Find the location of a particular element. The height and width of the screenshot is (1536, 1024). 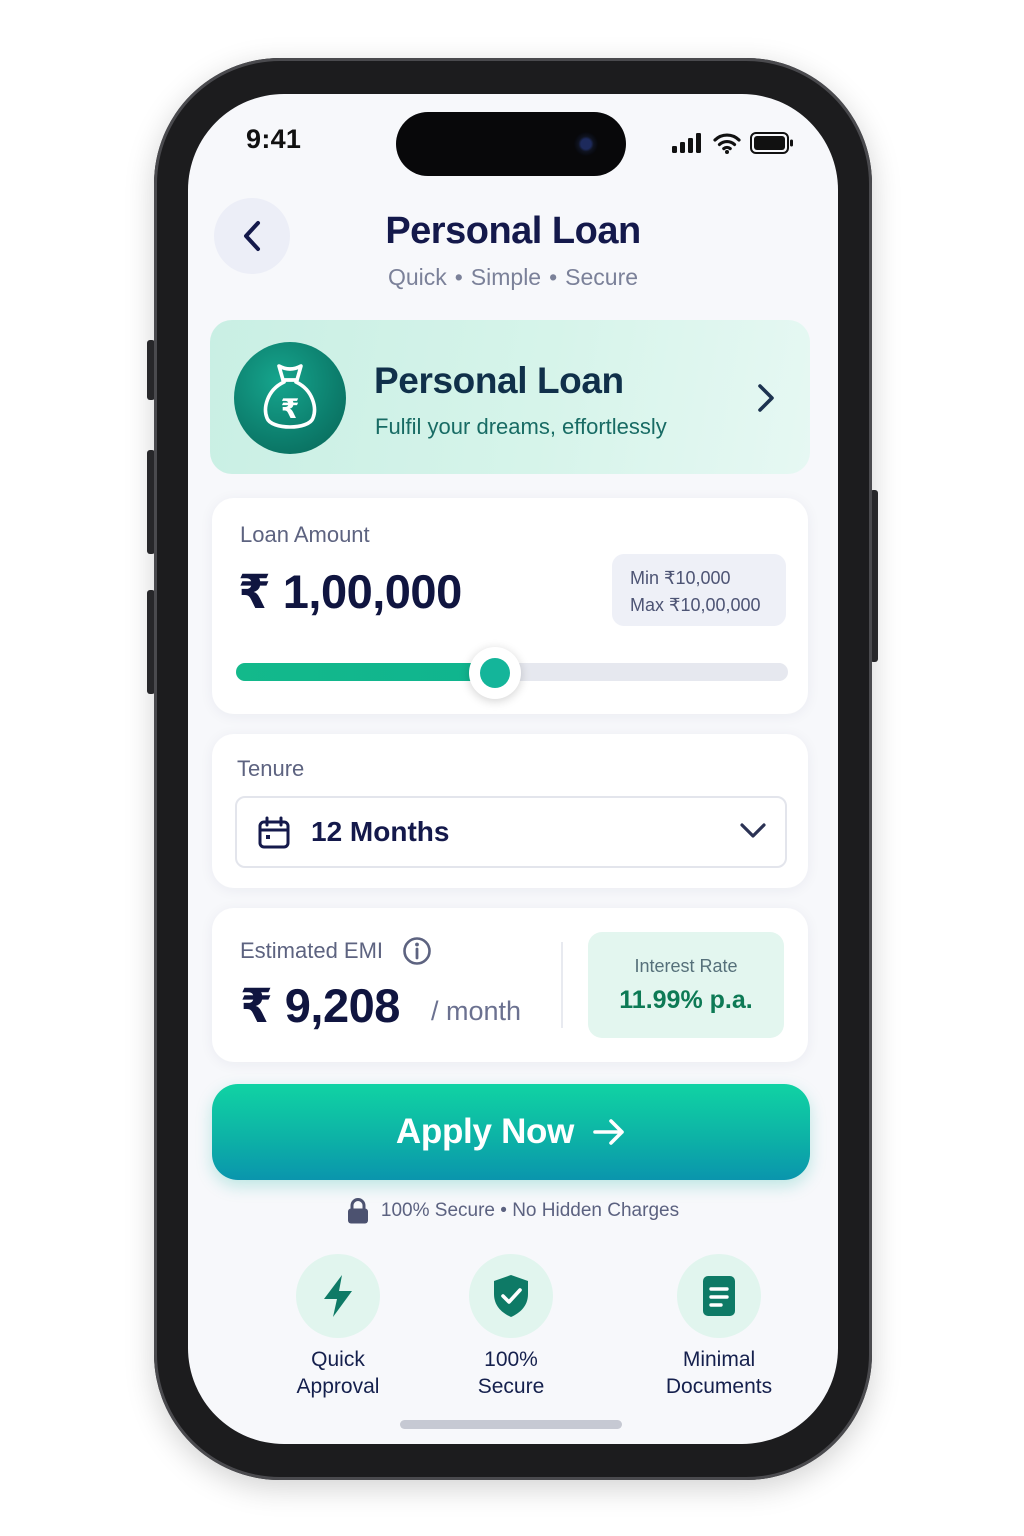

feature-minimal-documents: Minimal Documents is located at coordinates (719, 1327).